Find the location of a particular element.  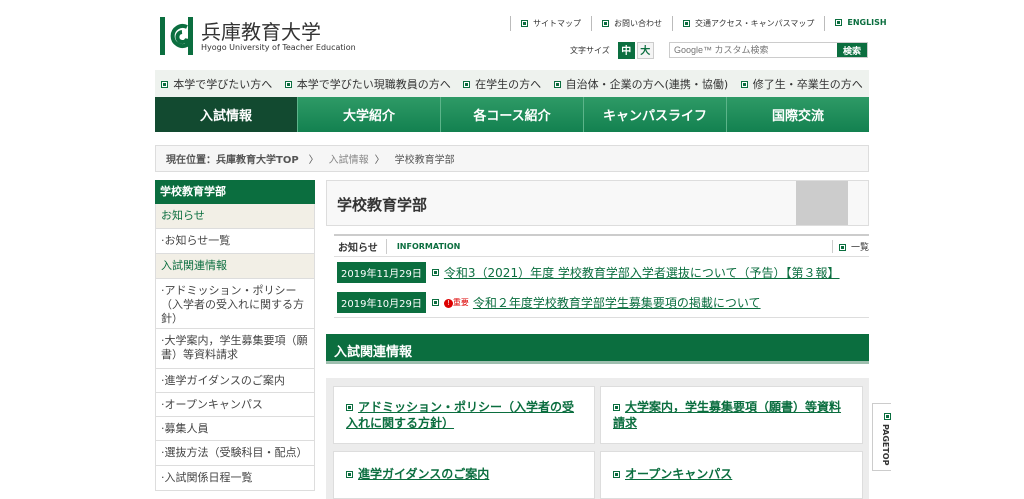

font-size-medium: 中 is located at coordinates (626, 50).